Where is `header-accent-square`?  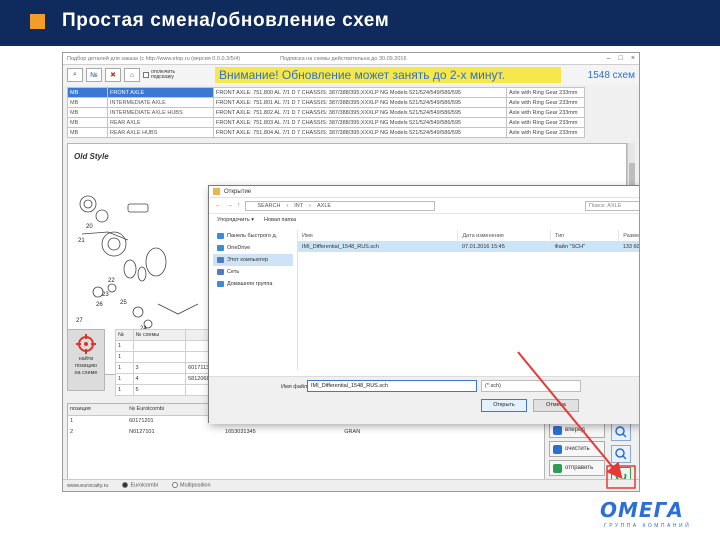
header-accent-square is located at coordinates (37, 21).